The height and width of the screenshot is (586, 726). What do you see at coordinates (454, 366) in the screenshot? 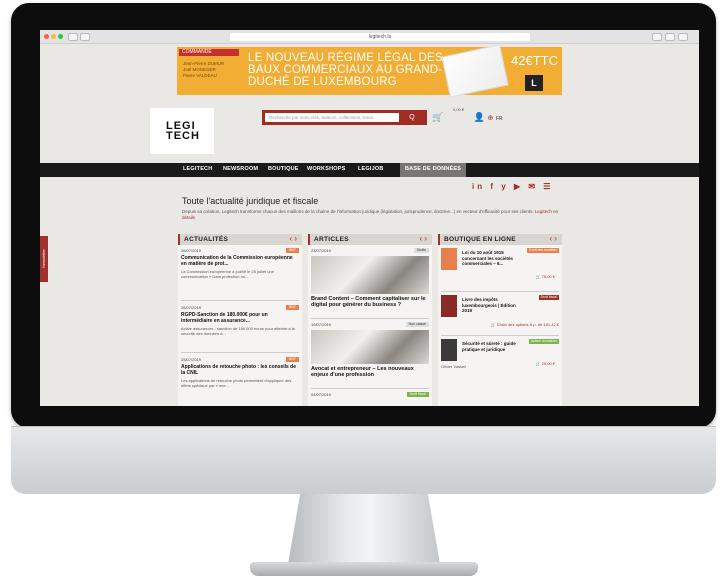
I see `product-author: Olivier Vasseil` at bounding box center [454, 366].